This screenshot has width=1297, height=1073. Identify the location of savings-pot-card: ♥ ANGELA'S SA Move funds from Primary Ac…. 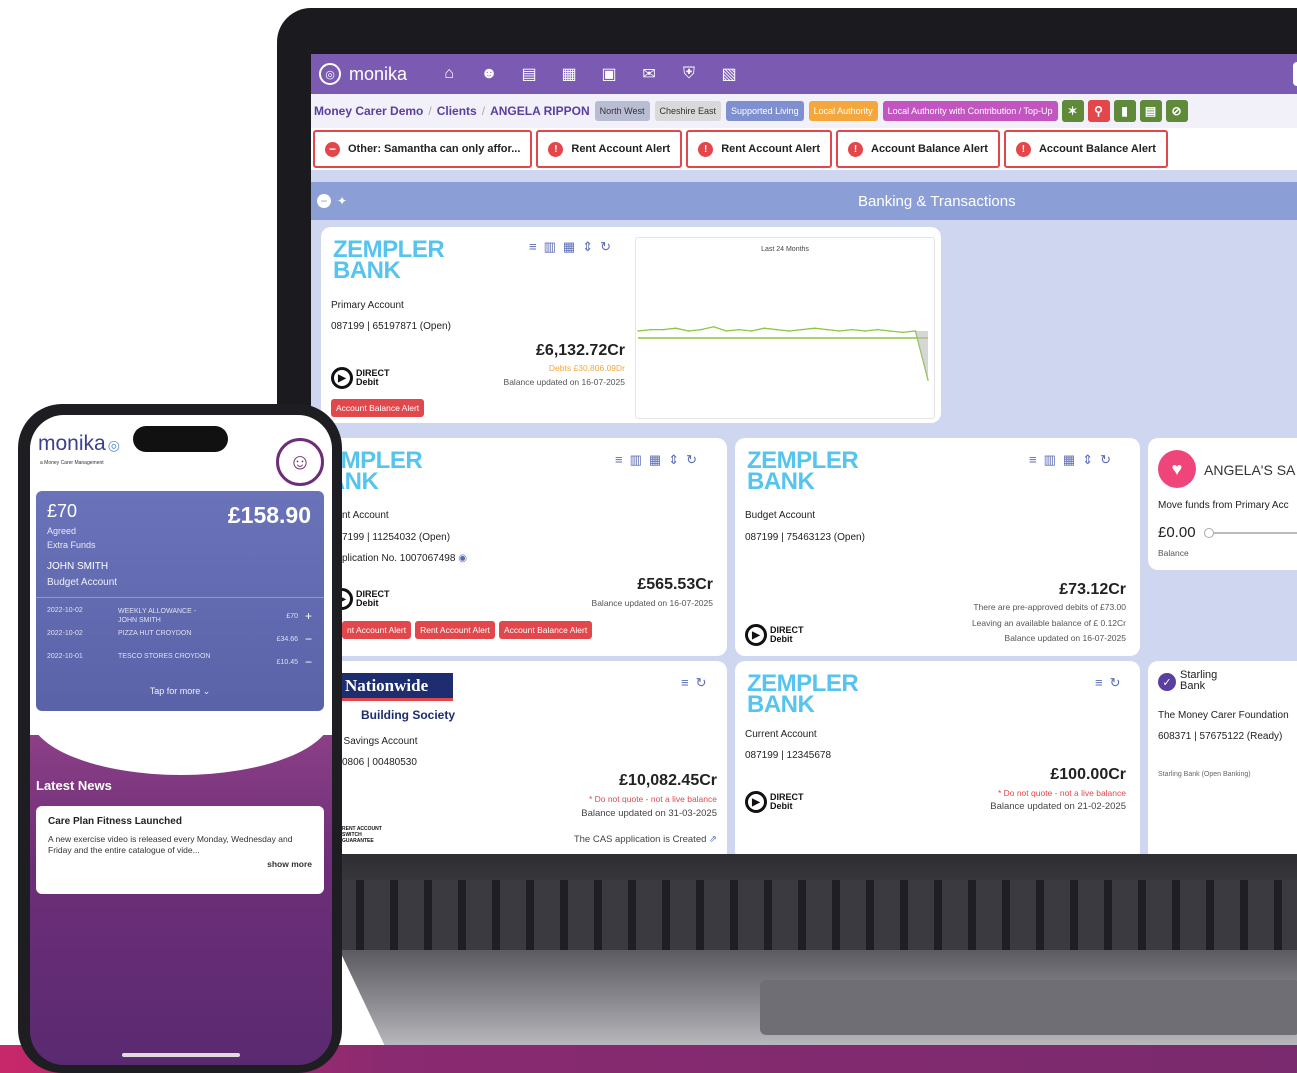
(1222, 504).